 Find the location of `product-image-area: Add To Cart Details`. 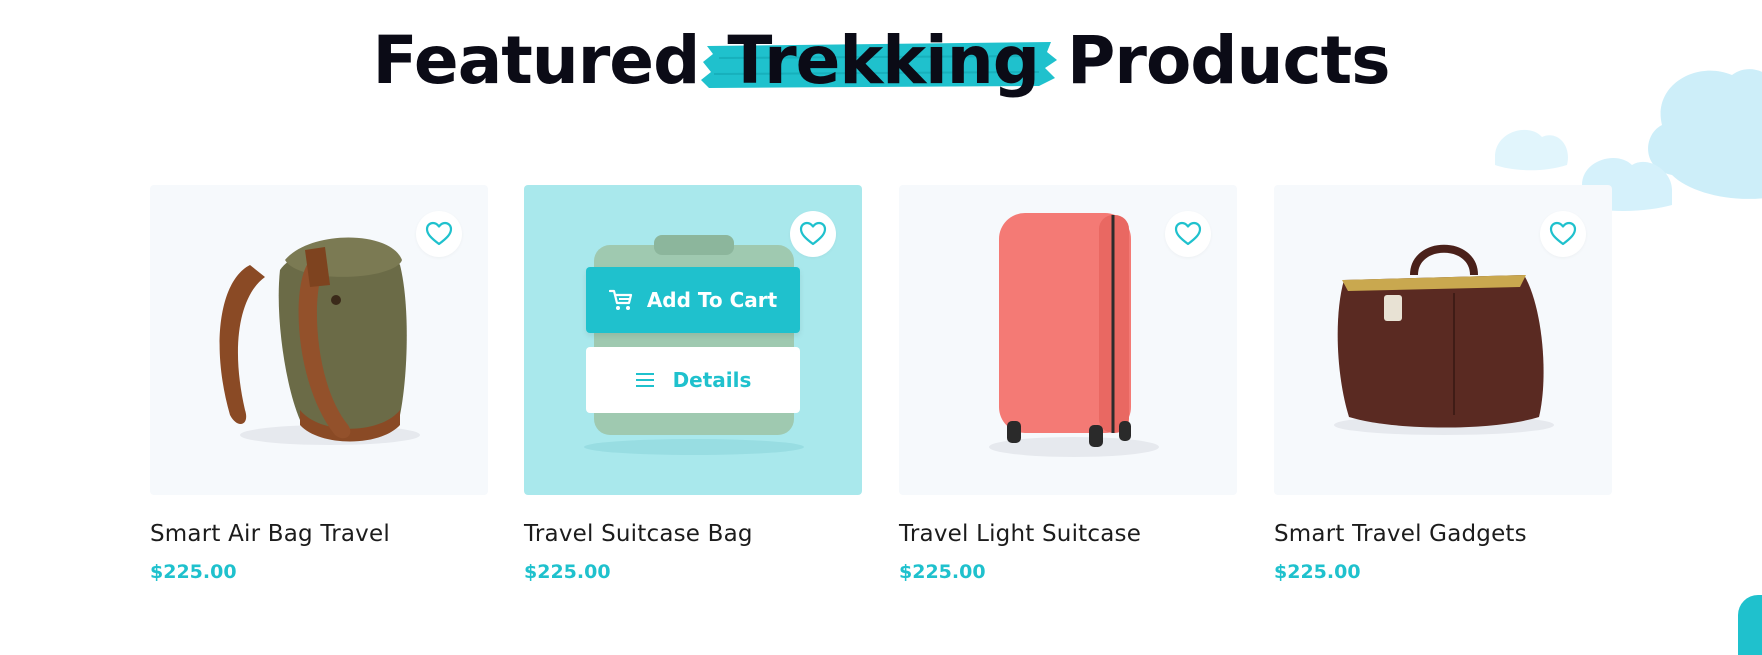

product-image-area: Add To Cart Details is located at coordinates (693, 340).